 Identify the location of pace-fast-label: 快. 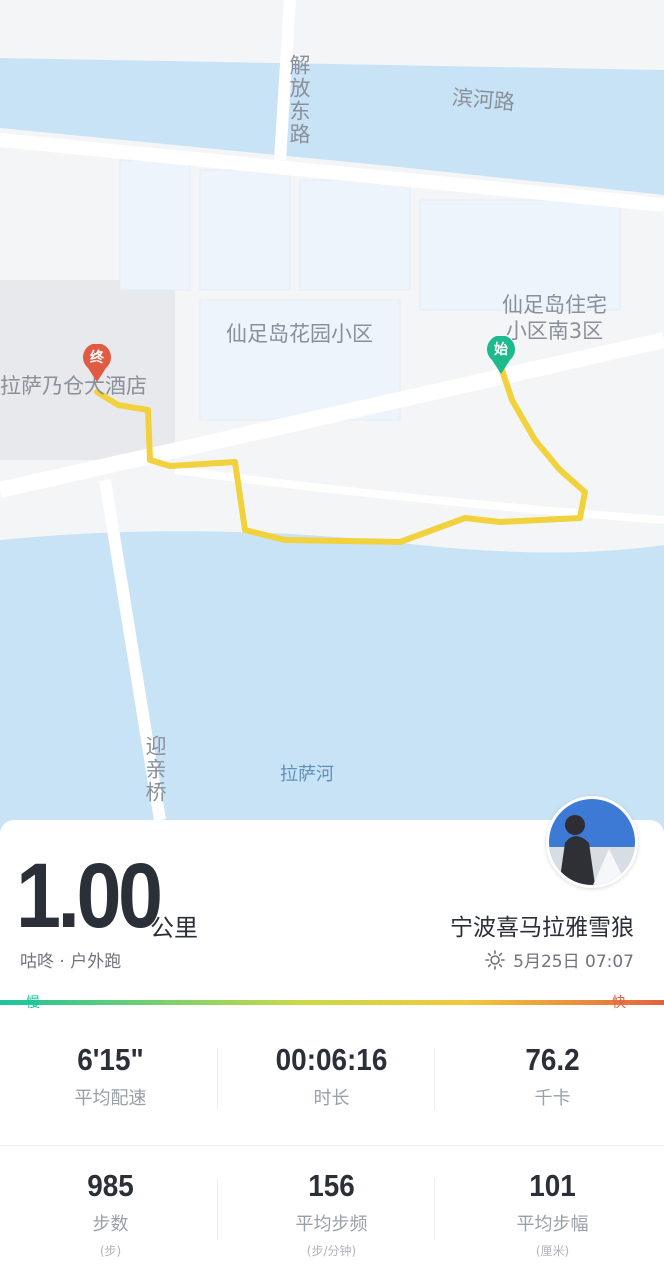
(619, 1003).